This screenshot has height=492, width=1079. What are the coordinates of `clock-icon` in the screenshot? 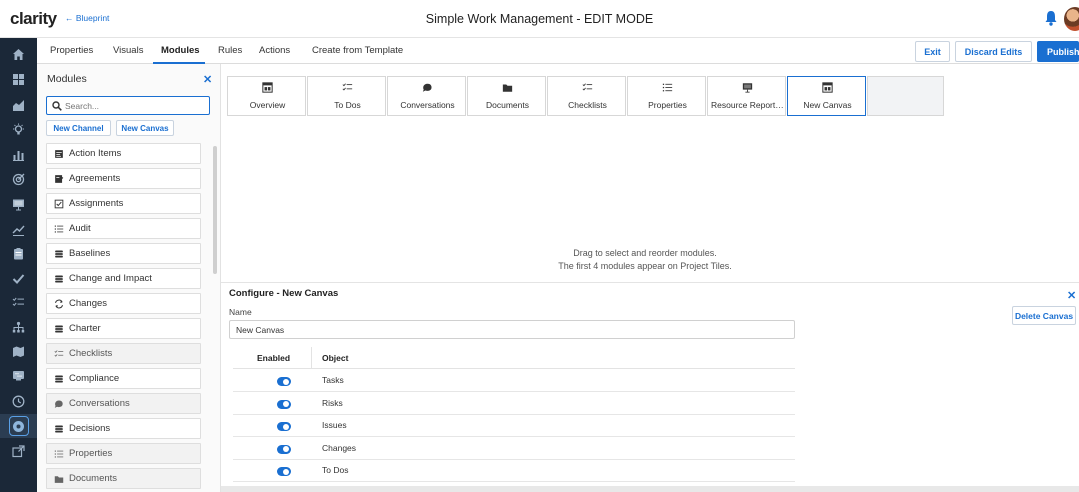 It's located at (18, 401).